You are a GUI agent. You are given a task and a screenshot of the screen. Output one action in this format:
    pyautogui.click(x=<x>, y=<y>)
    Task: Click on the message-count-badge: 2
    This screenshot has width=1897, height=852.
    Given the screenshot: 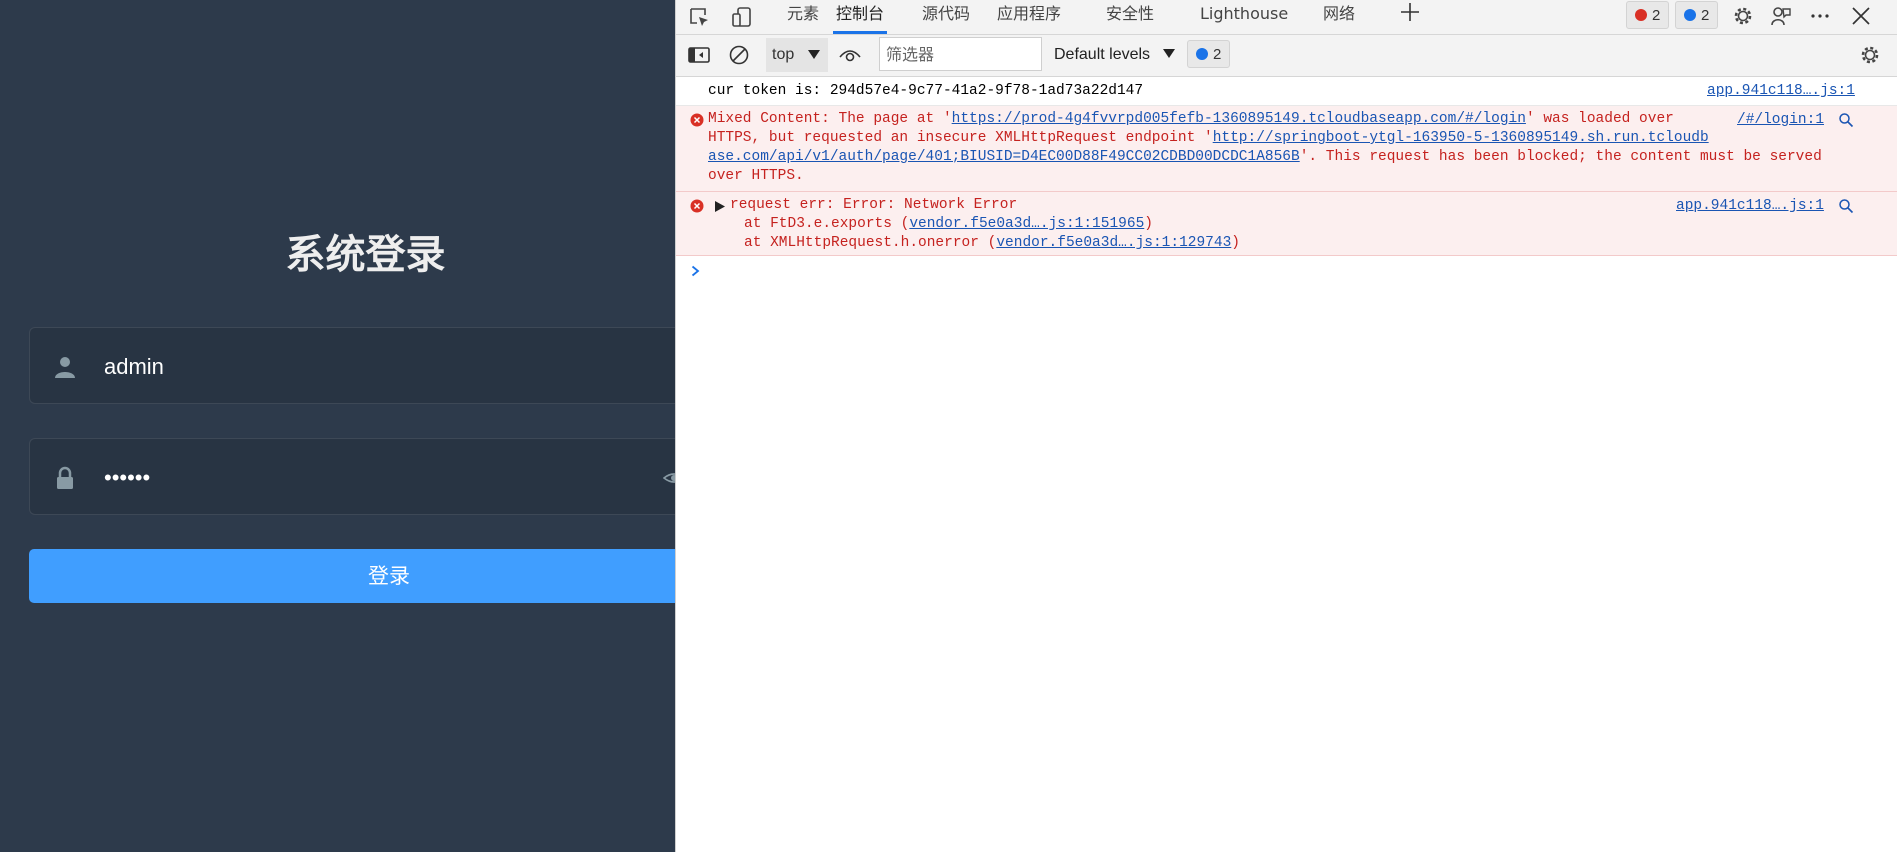 What is the action you would take?
    pyautogui.click(x=1697, y=15)
    